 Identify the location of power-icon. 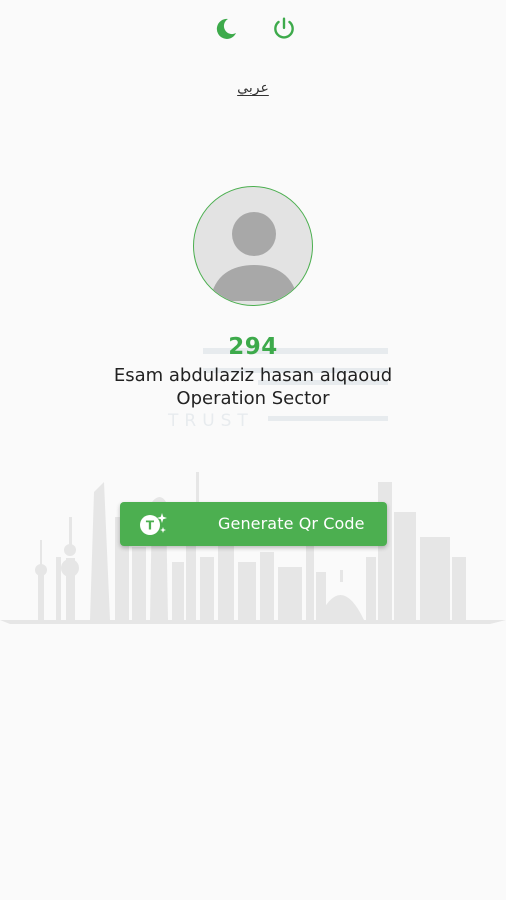
(284, 29).